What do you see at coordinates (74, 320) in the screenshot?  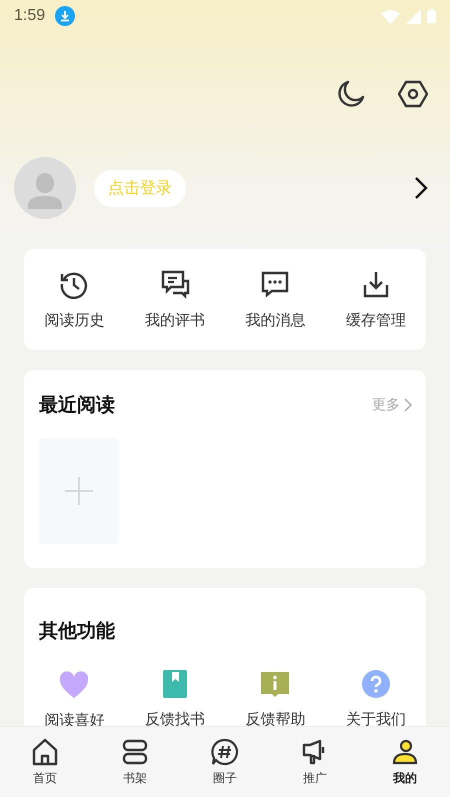 I see `shortcut-label: 阅读历史` at bounding box center [74, 320].